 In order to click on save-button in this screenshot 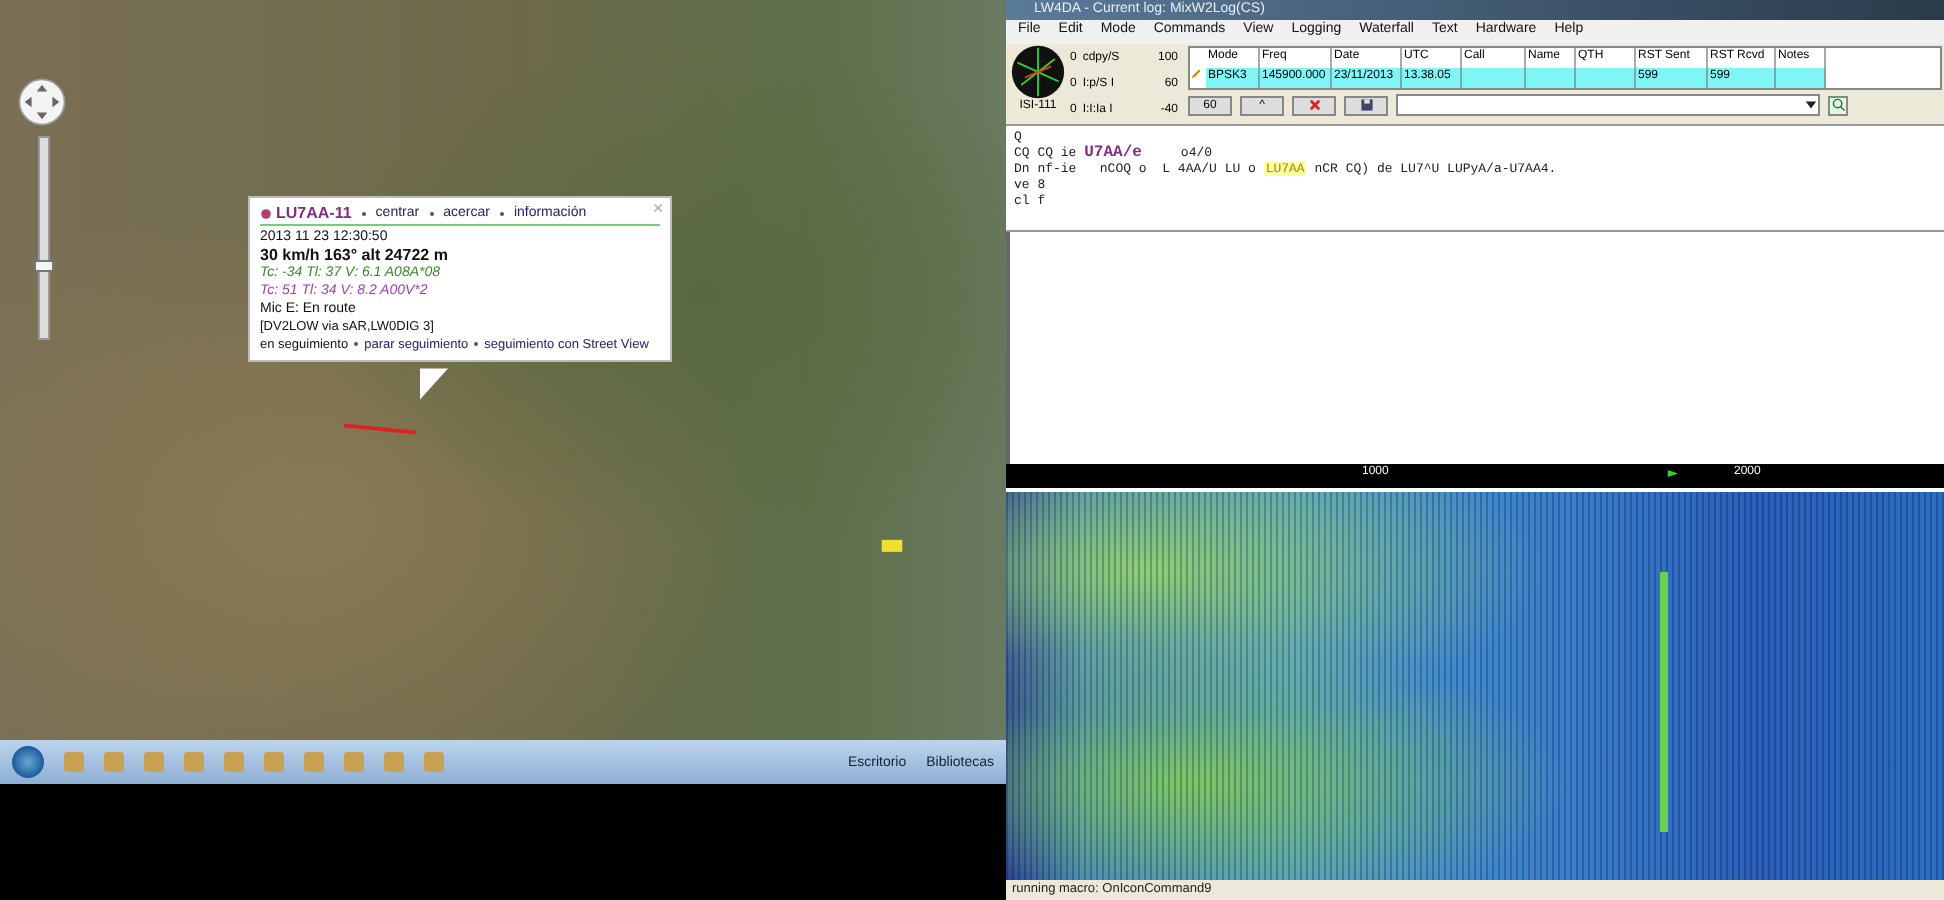, I will do `click(1366, 105)`.